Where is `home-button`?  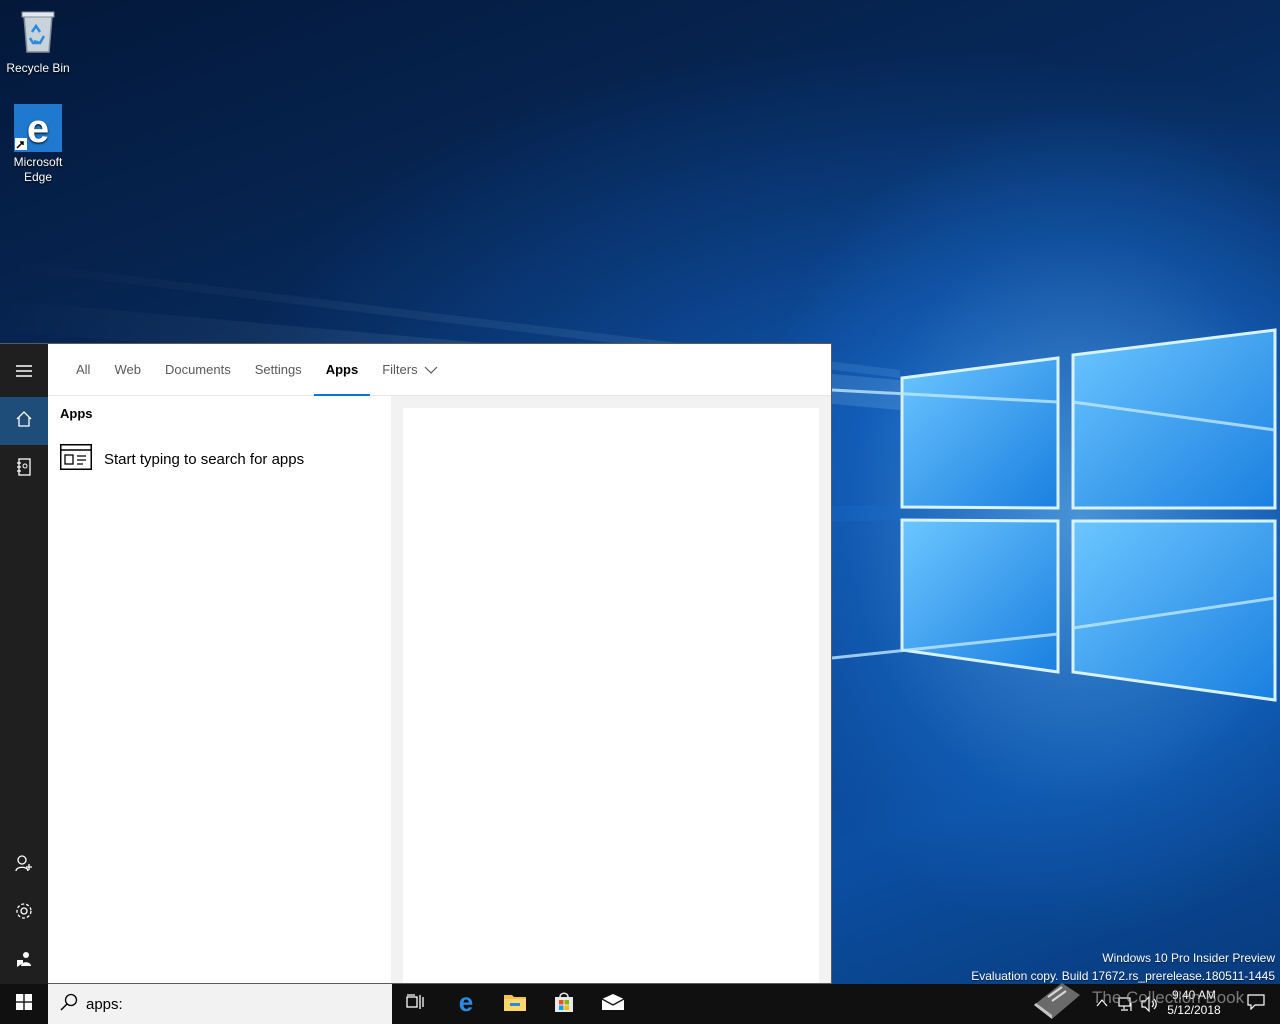
home-button is located at coordinates (24, 421).